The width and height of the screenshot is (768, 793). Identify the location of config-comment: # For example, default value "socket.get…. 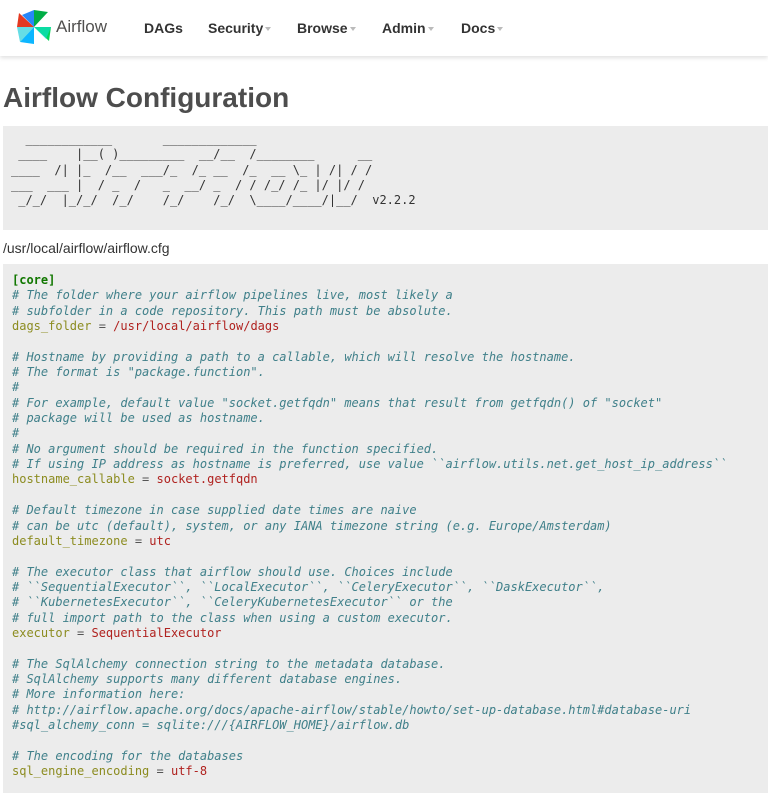
(337, 402).